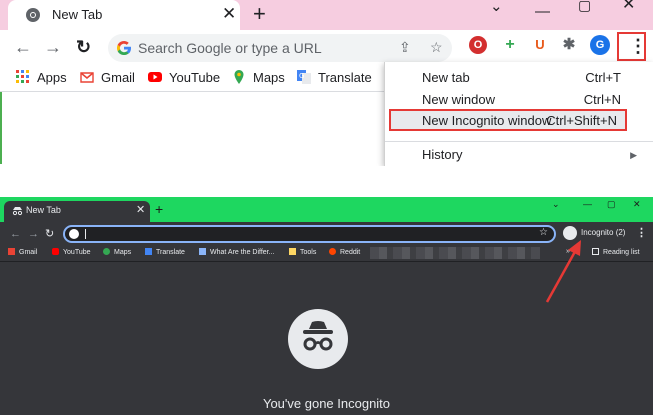  Describe the element at coordinates (568, 251) in the screenshot. I see `chevron-more-icon: »` at that location.